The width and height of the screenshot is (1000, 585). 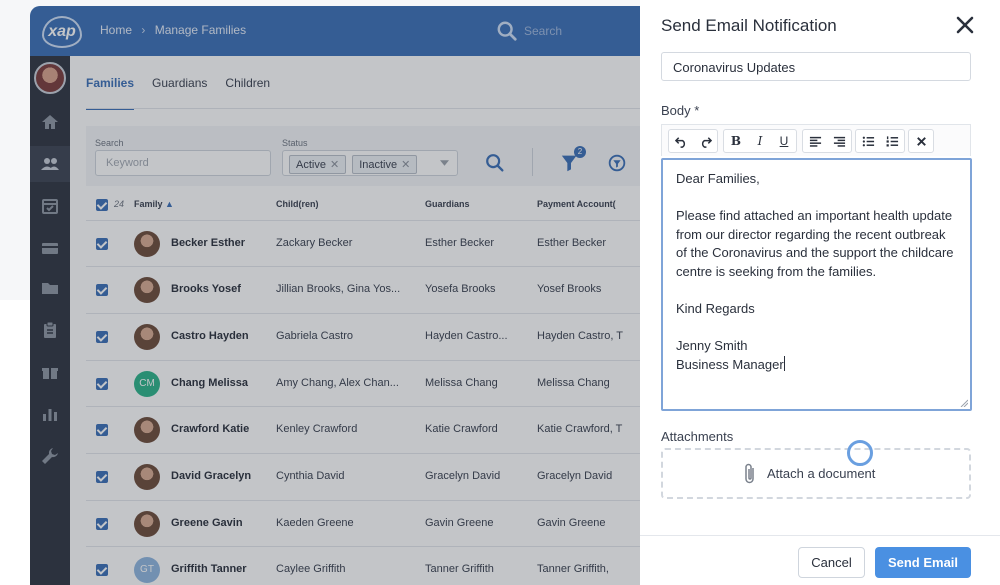 What do you see at coordinates (816, 66) in the screenshot?
I see `subject-input: Coronavirus Updates` at bounding box center [816, 66].